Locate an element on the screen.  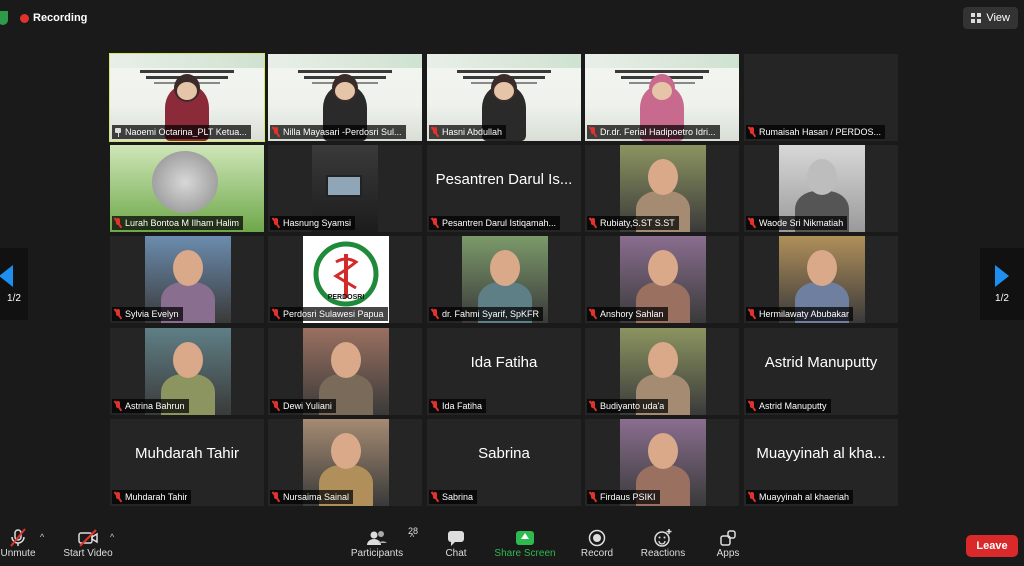
participant-tile: Lurah Bontoa M Ilham Halim is located at coordinates (187, 188).